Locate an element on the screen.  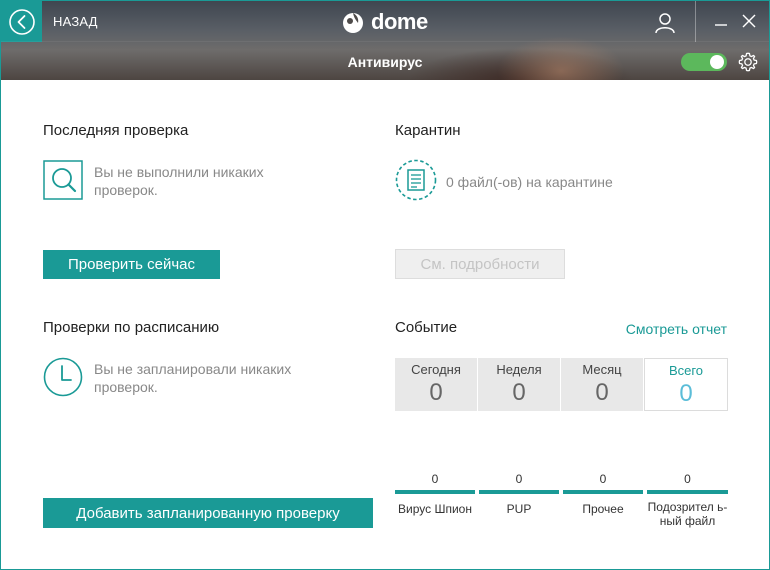
tab-today: Сегодня 0 is located at coordinates (436, 384).